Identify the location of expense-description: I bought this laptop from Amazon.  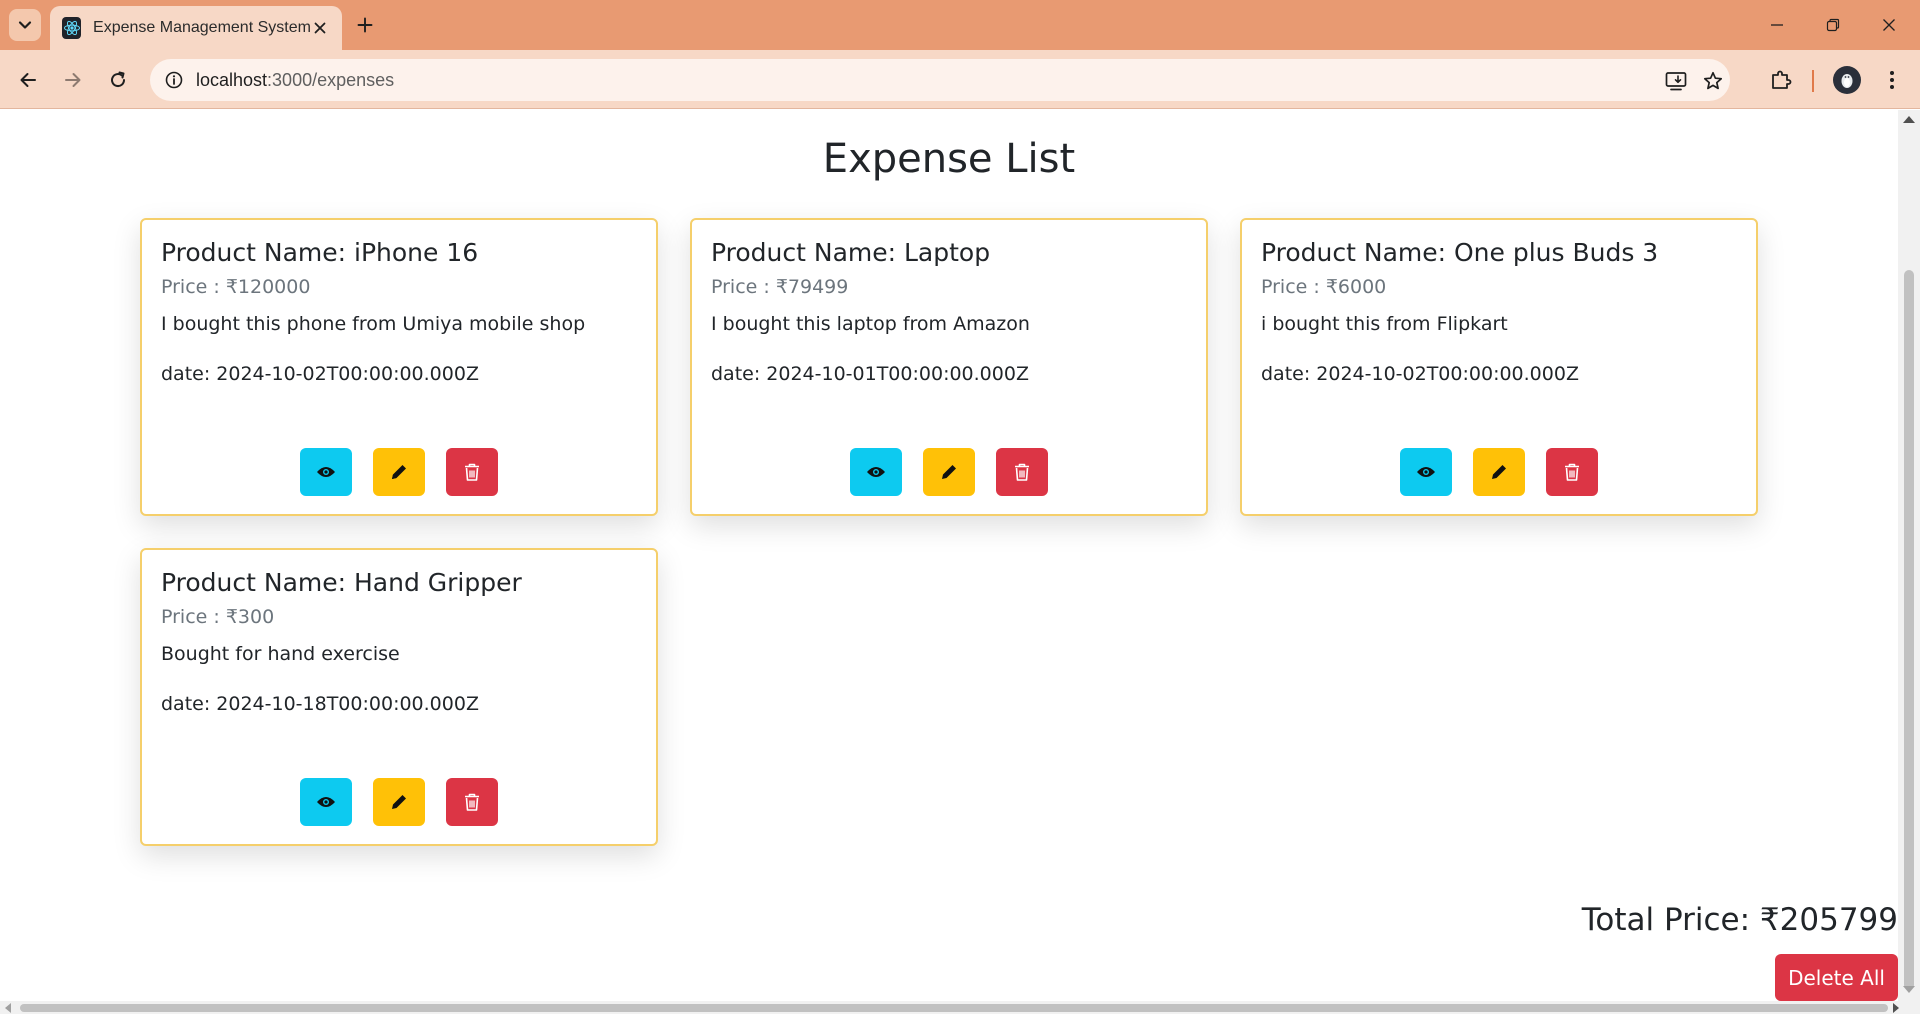
(870, 324).